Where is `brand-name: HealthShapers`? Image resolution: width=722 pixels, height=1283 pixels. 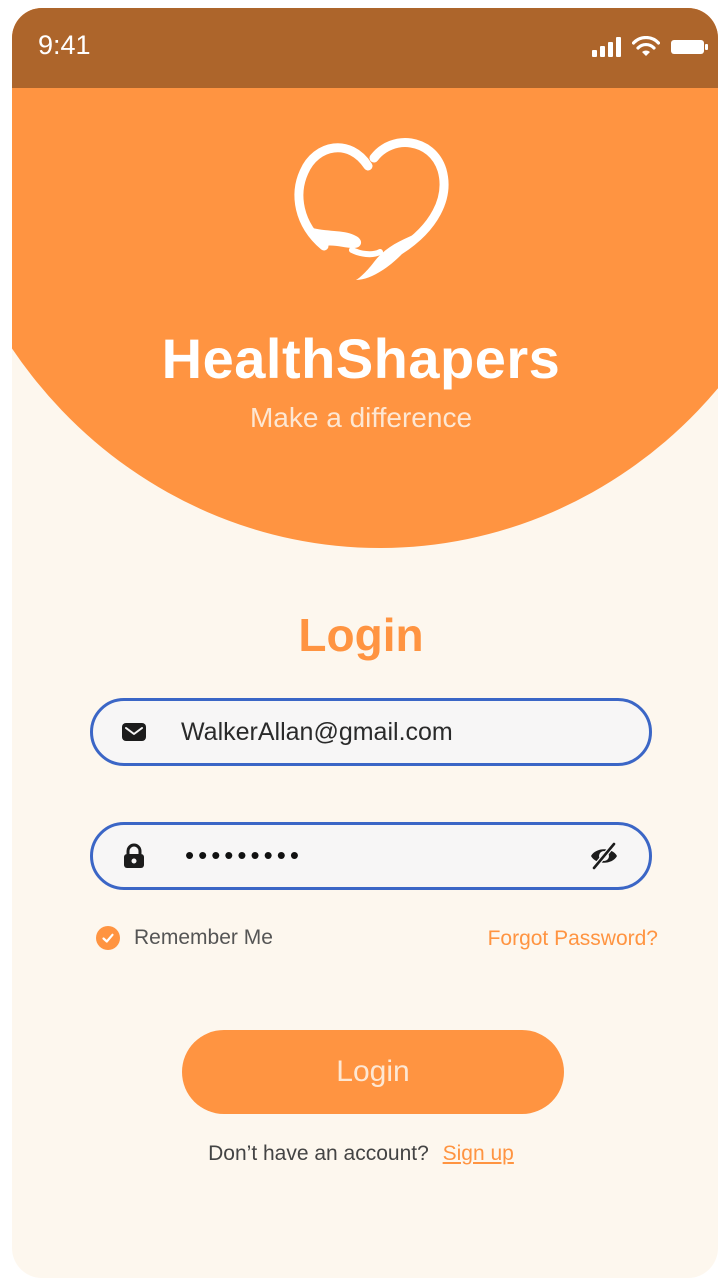
brand-name: HealthShapers is located at coordinates (361, 358).